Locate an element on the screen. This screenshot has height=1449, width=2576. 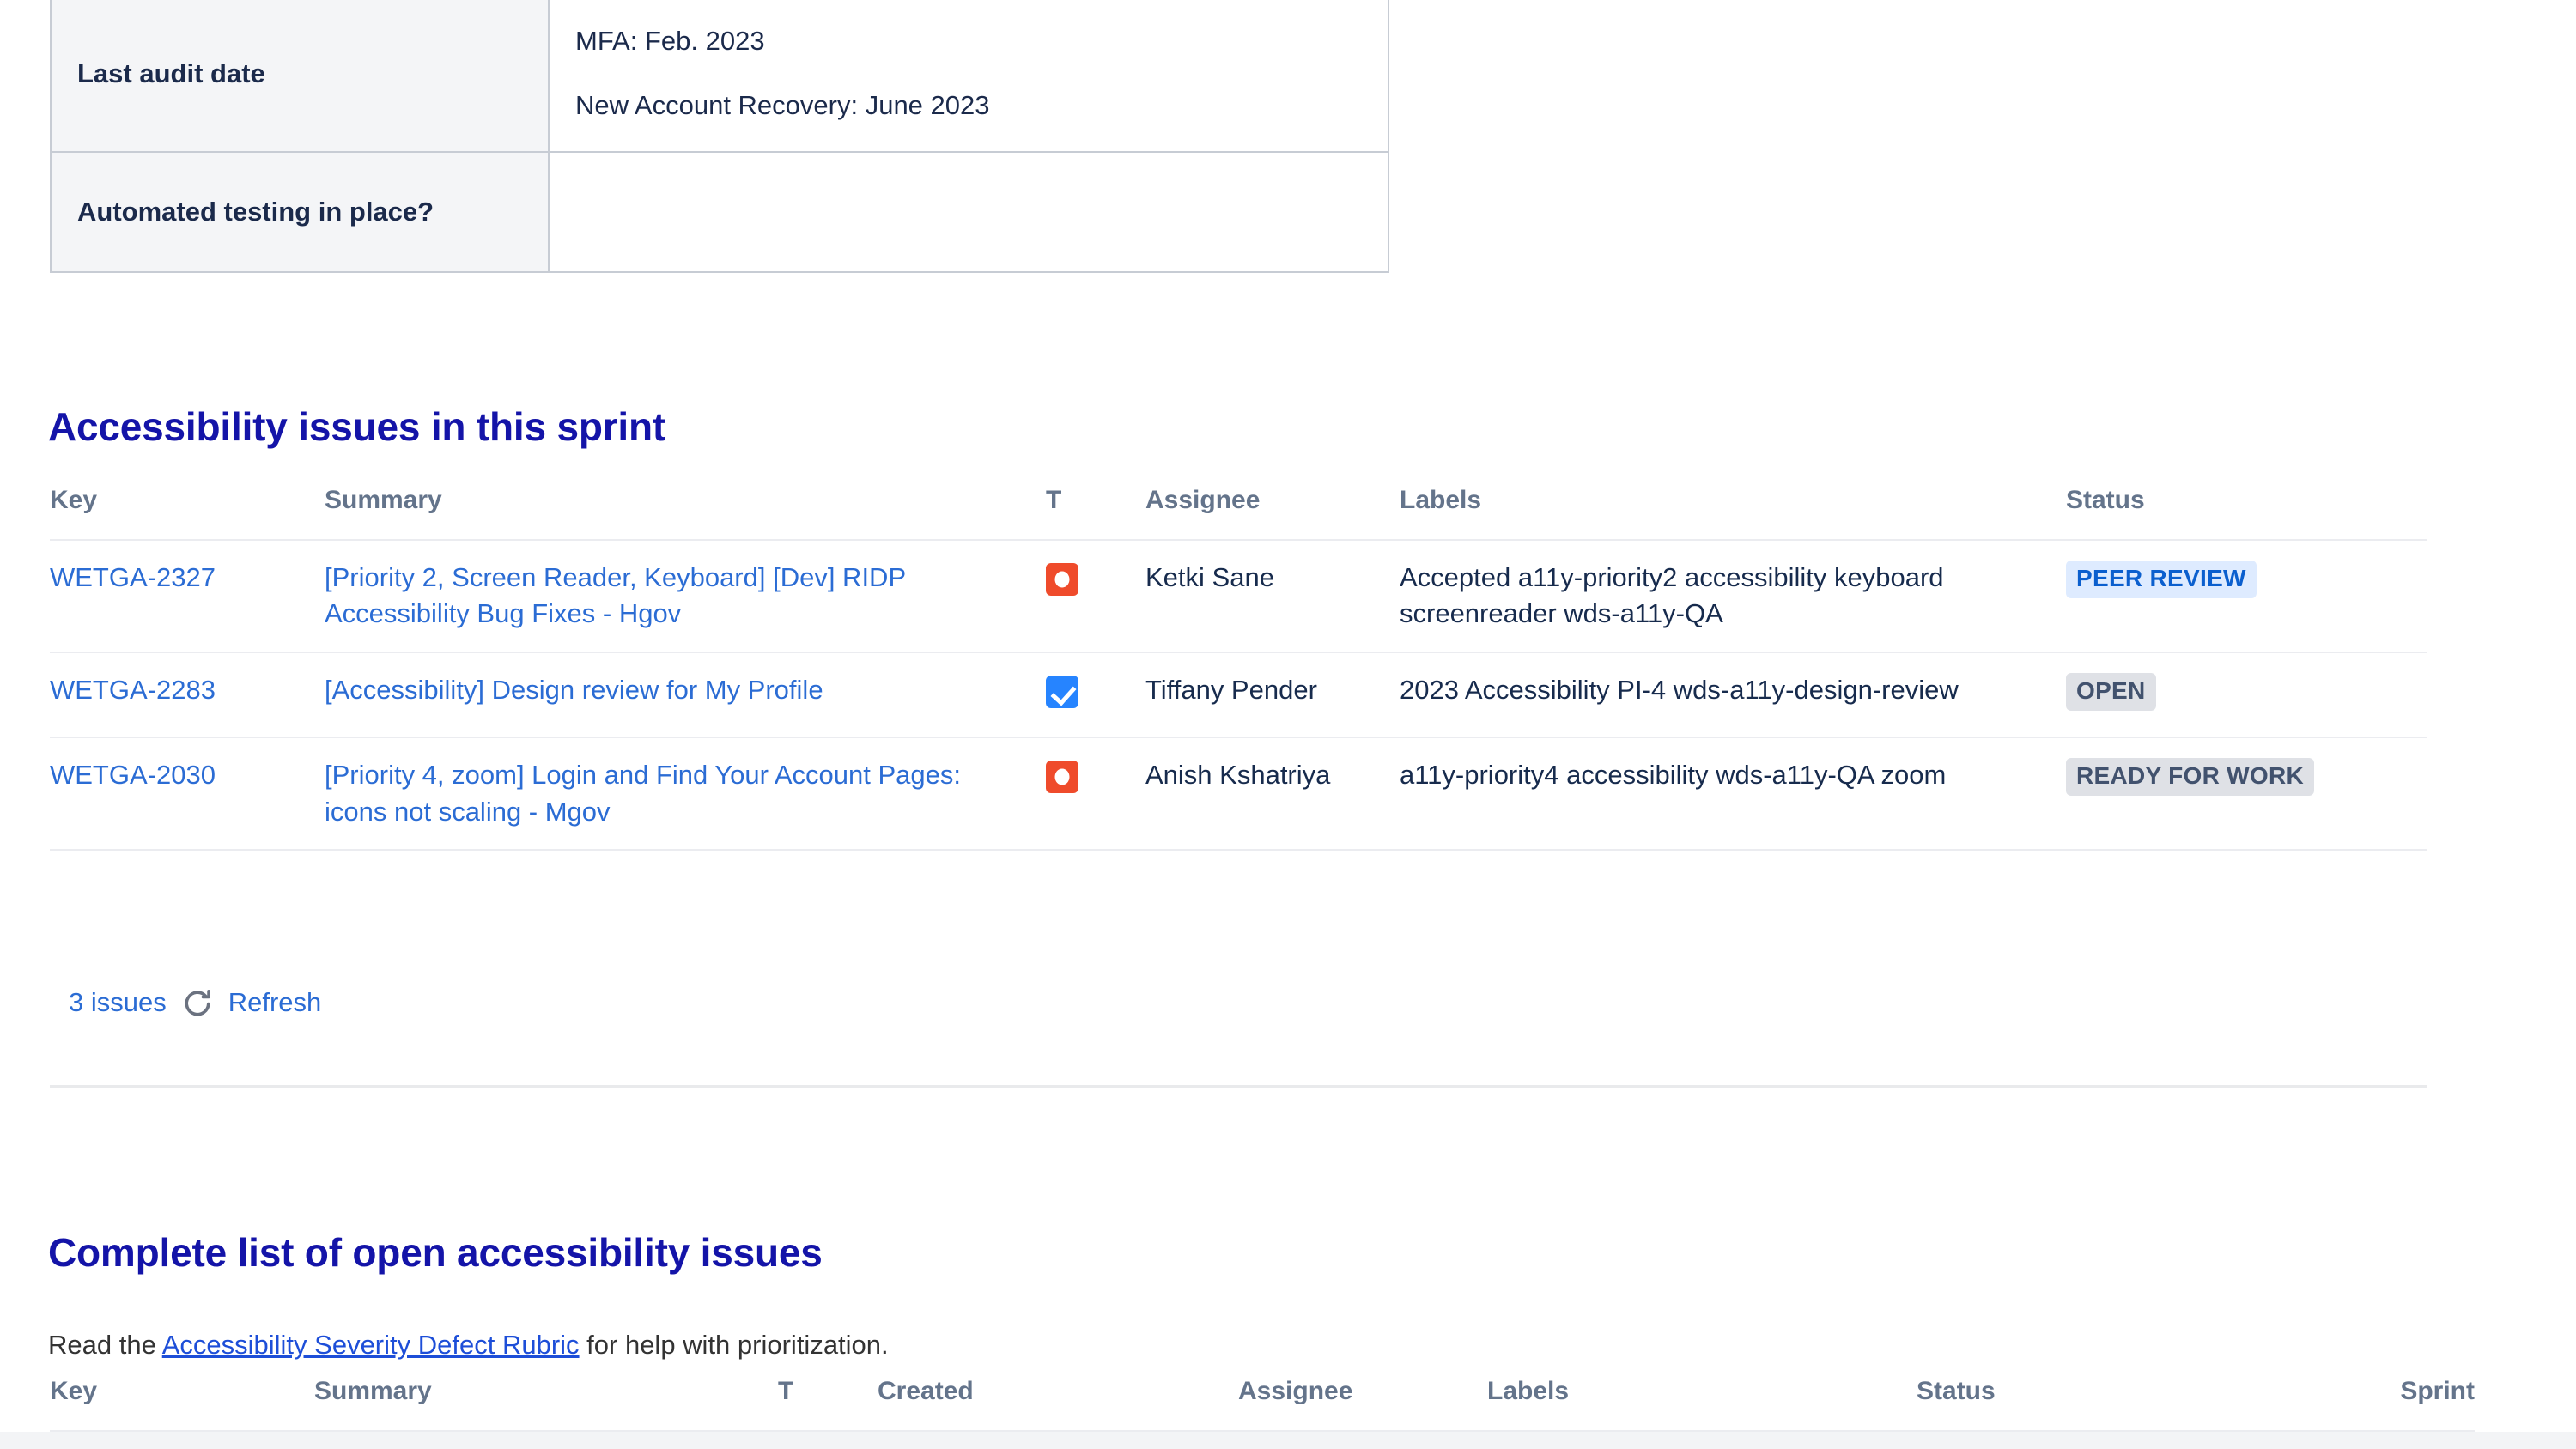
issue-key-cell: WETGA-2283 is located at coordinates (187, 695).